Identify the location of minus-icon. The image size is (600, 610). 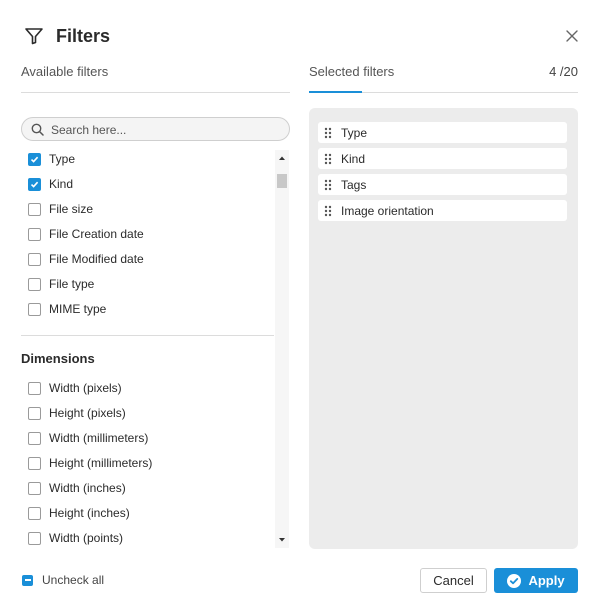
(27, 580).